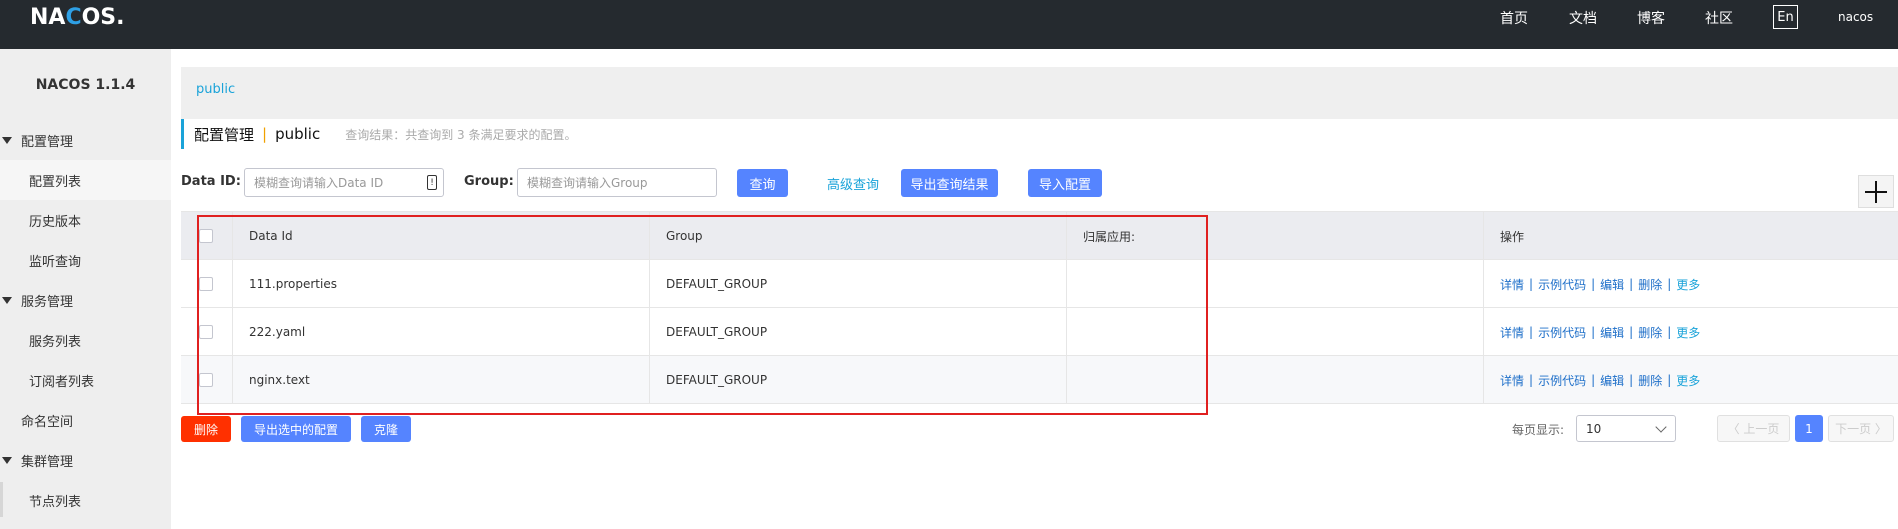 The width and height of the screenshot is (1898, 529). Describe the element at coordinates (1512, 236) in the screenshot. I see `col-header-ops: 操作` at that location.